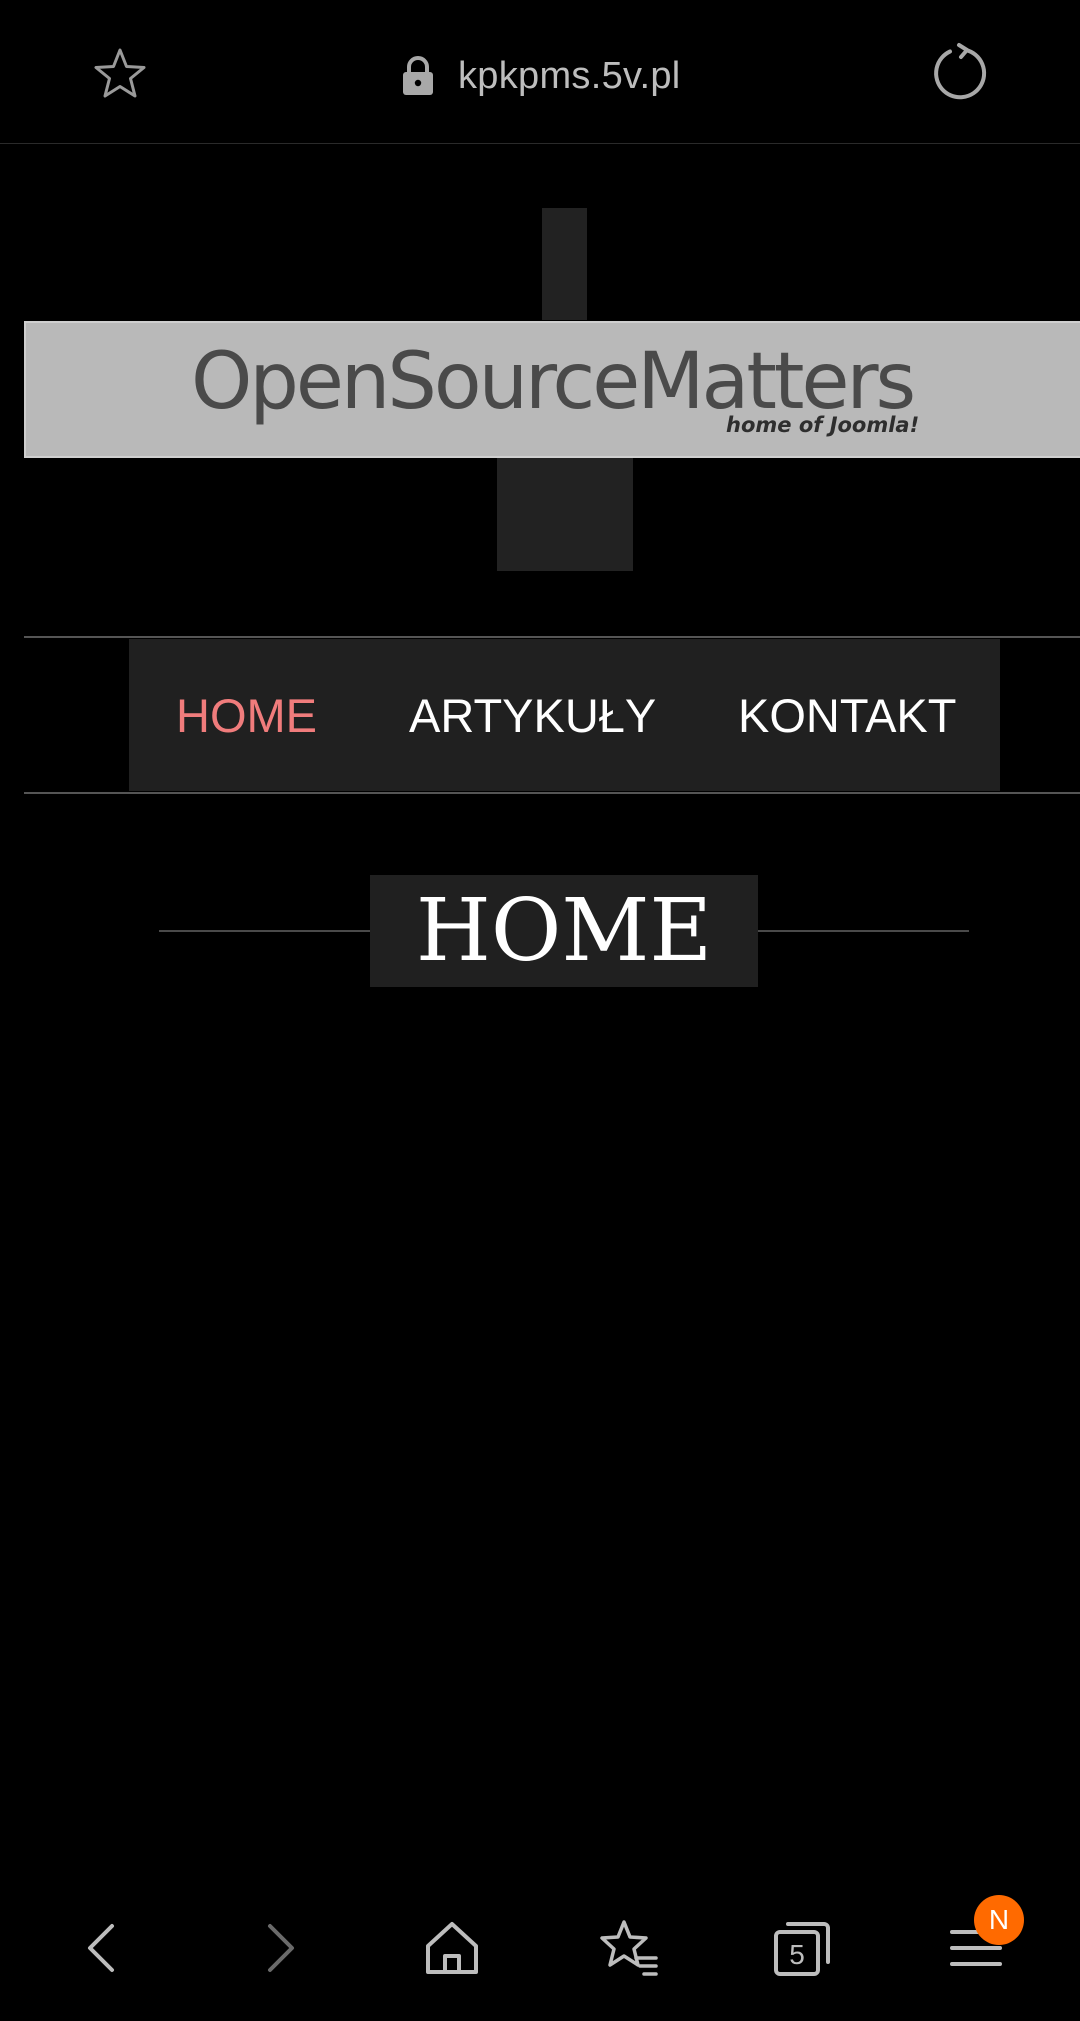  I want to click on nav-divider-top, so click(552, 637).